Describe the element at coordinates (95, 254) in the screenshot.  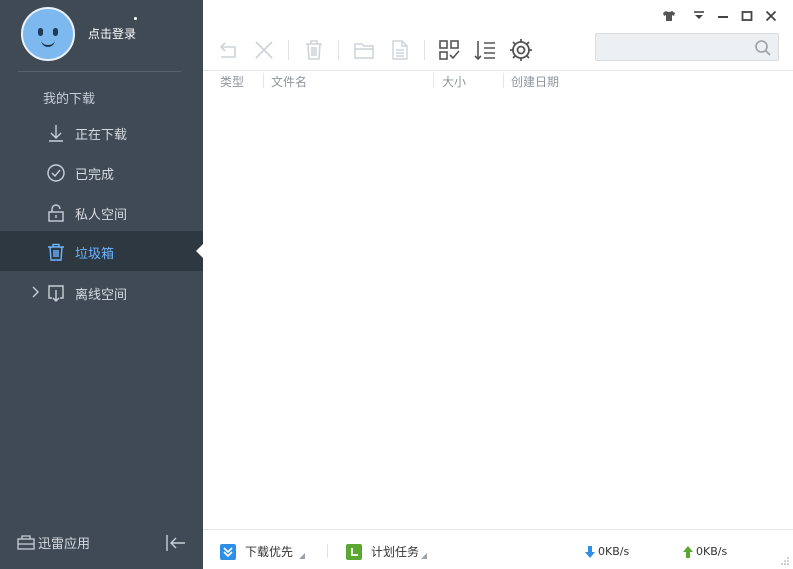
I see `sidebar-item-label: 垃圾箱` at that location.